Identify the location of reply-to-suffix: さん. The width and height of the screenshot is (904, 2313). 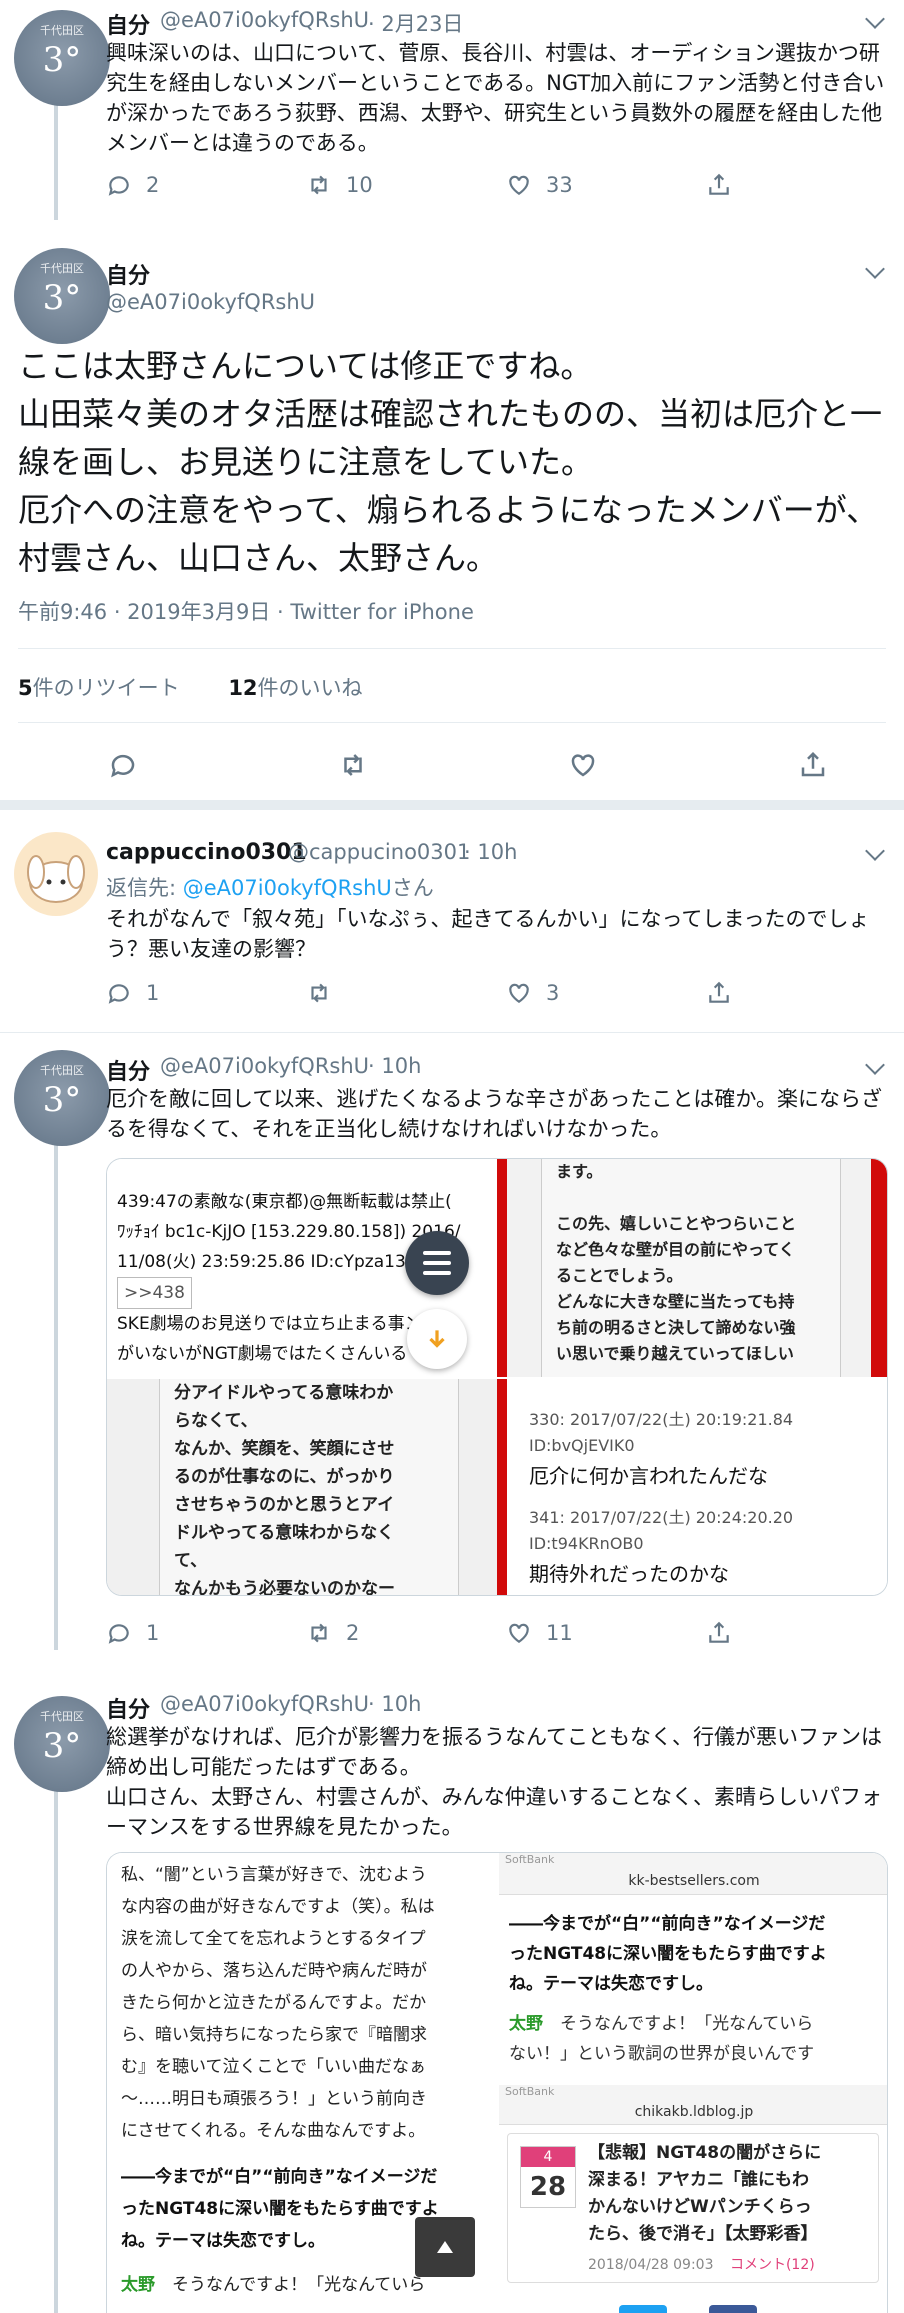
(412, 888).